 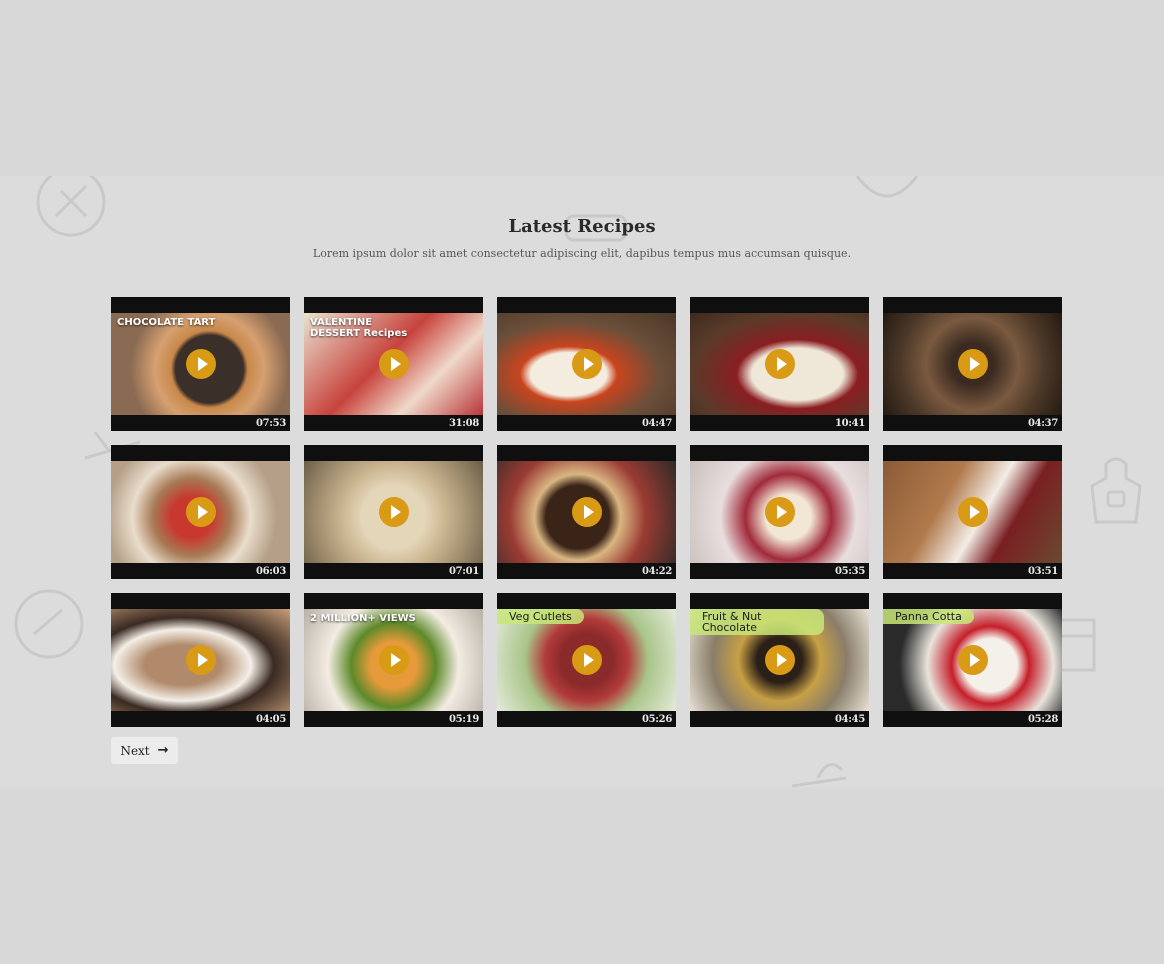 I want to click on video-duration: 04:47, so click(x=656, y=423).